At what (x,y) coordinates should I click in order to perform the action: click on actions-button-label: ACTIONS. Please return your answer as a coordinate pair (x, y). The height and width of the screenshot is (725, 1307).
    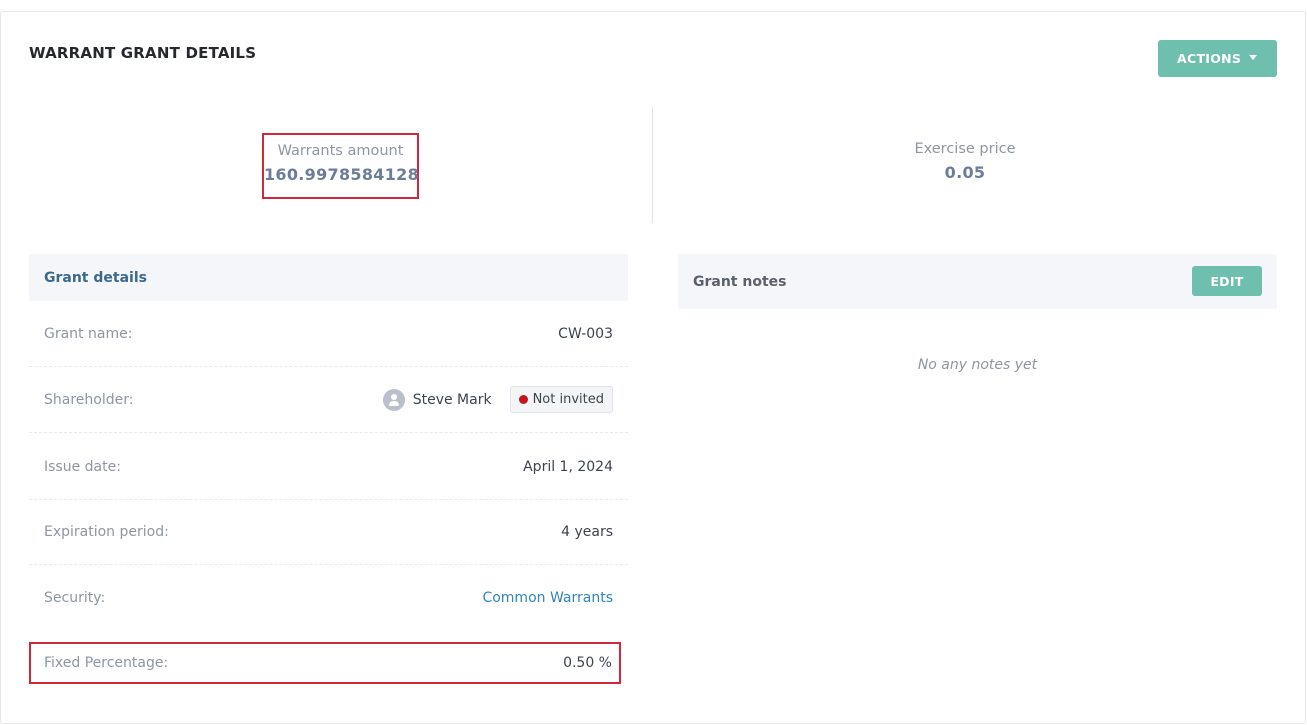
    Looking at the image, I should click on (1209, 58).